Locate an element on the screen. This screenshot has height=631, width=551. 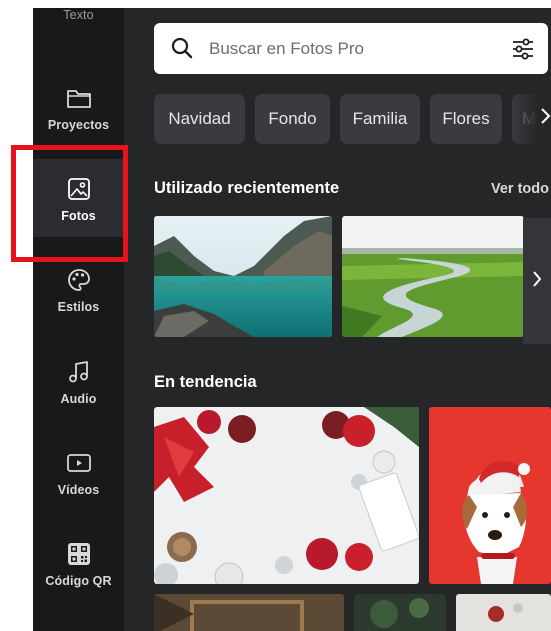
see-all-link: Ver todo is located at coordinates (520, 189).